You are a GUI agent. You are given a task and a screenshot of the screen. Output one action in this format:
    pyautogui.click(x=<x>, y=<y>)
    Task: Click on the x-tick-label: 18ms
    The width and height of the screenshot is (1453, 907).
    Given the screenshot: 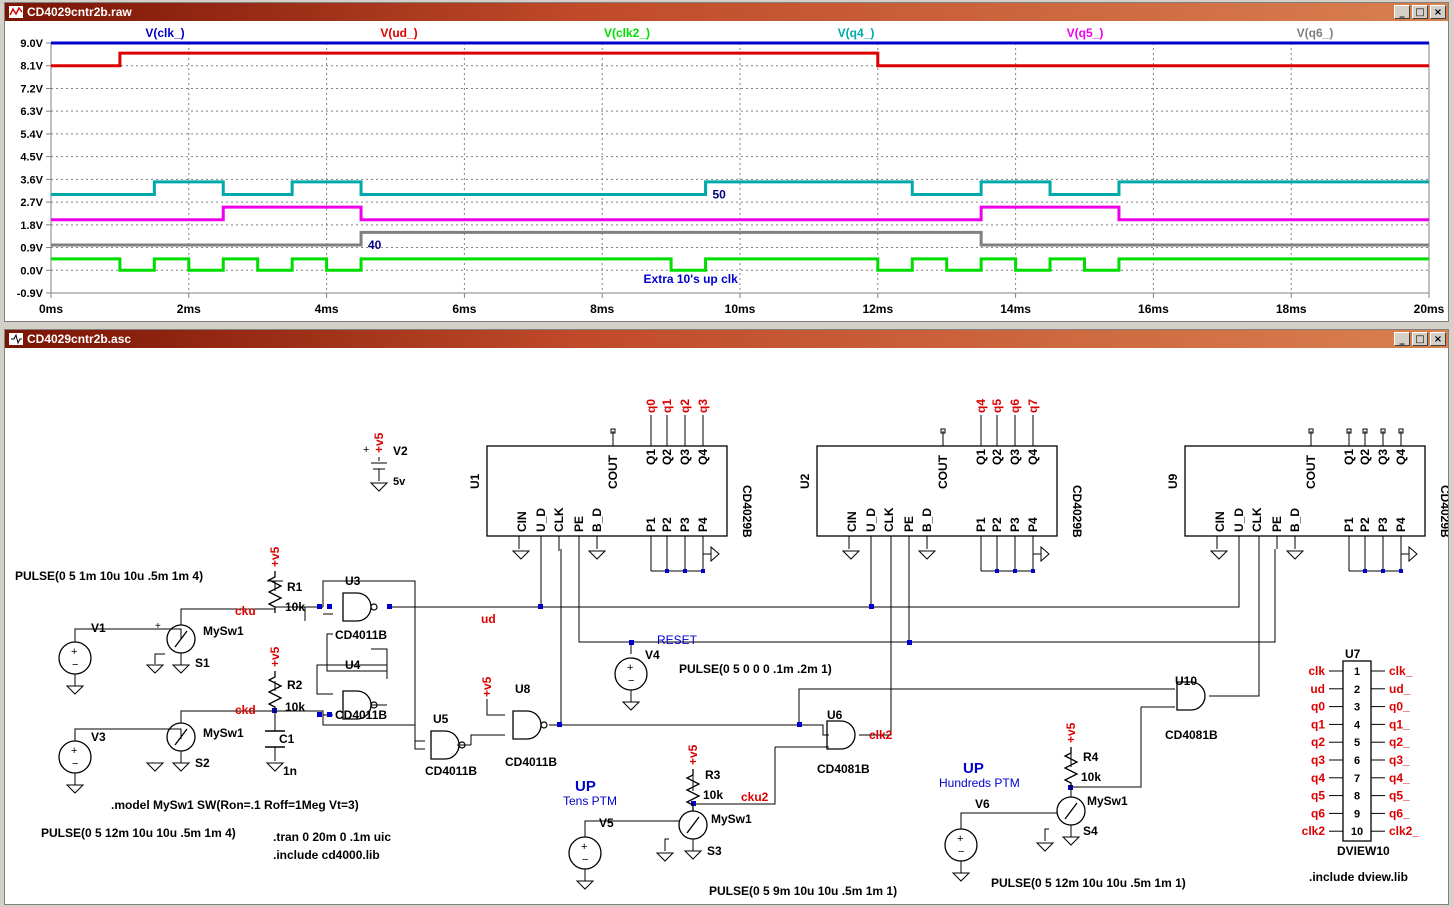 What is the action you would take?
    pyautogui.click(x=1291, y=309)
    